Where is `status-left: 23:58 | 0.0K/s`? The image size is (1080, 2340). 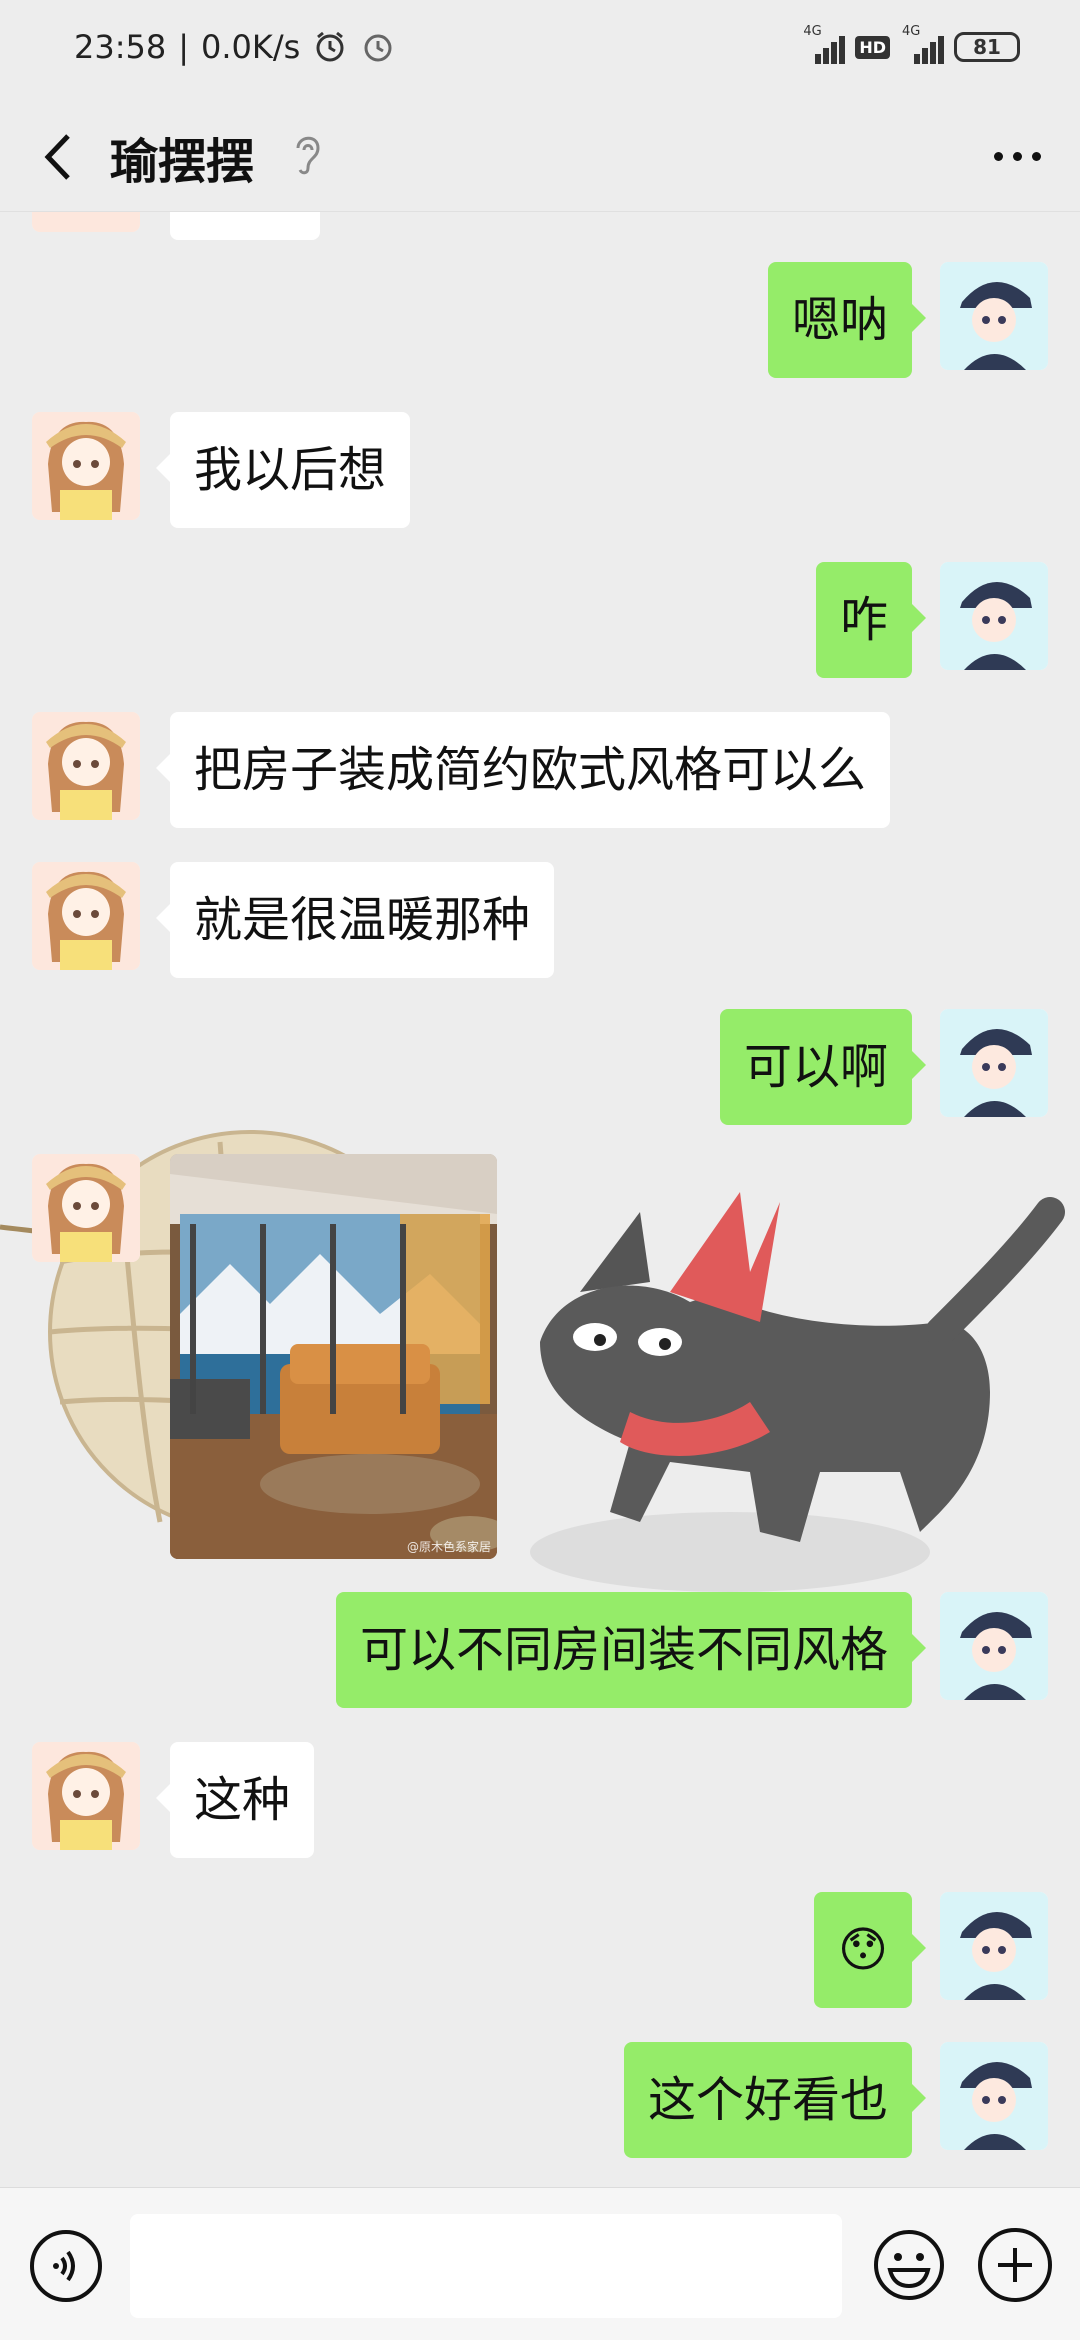
status-left: 23:58 | 0.0K/s is located at coordinates (235, 47).